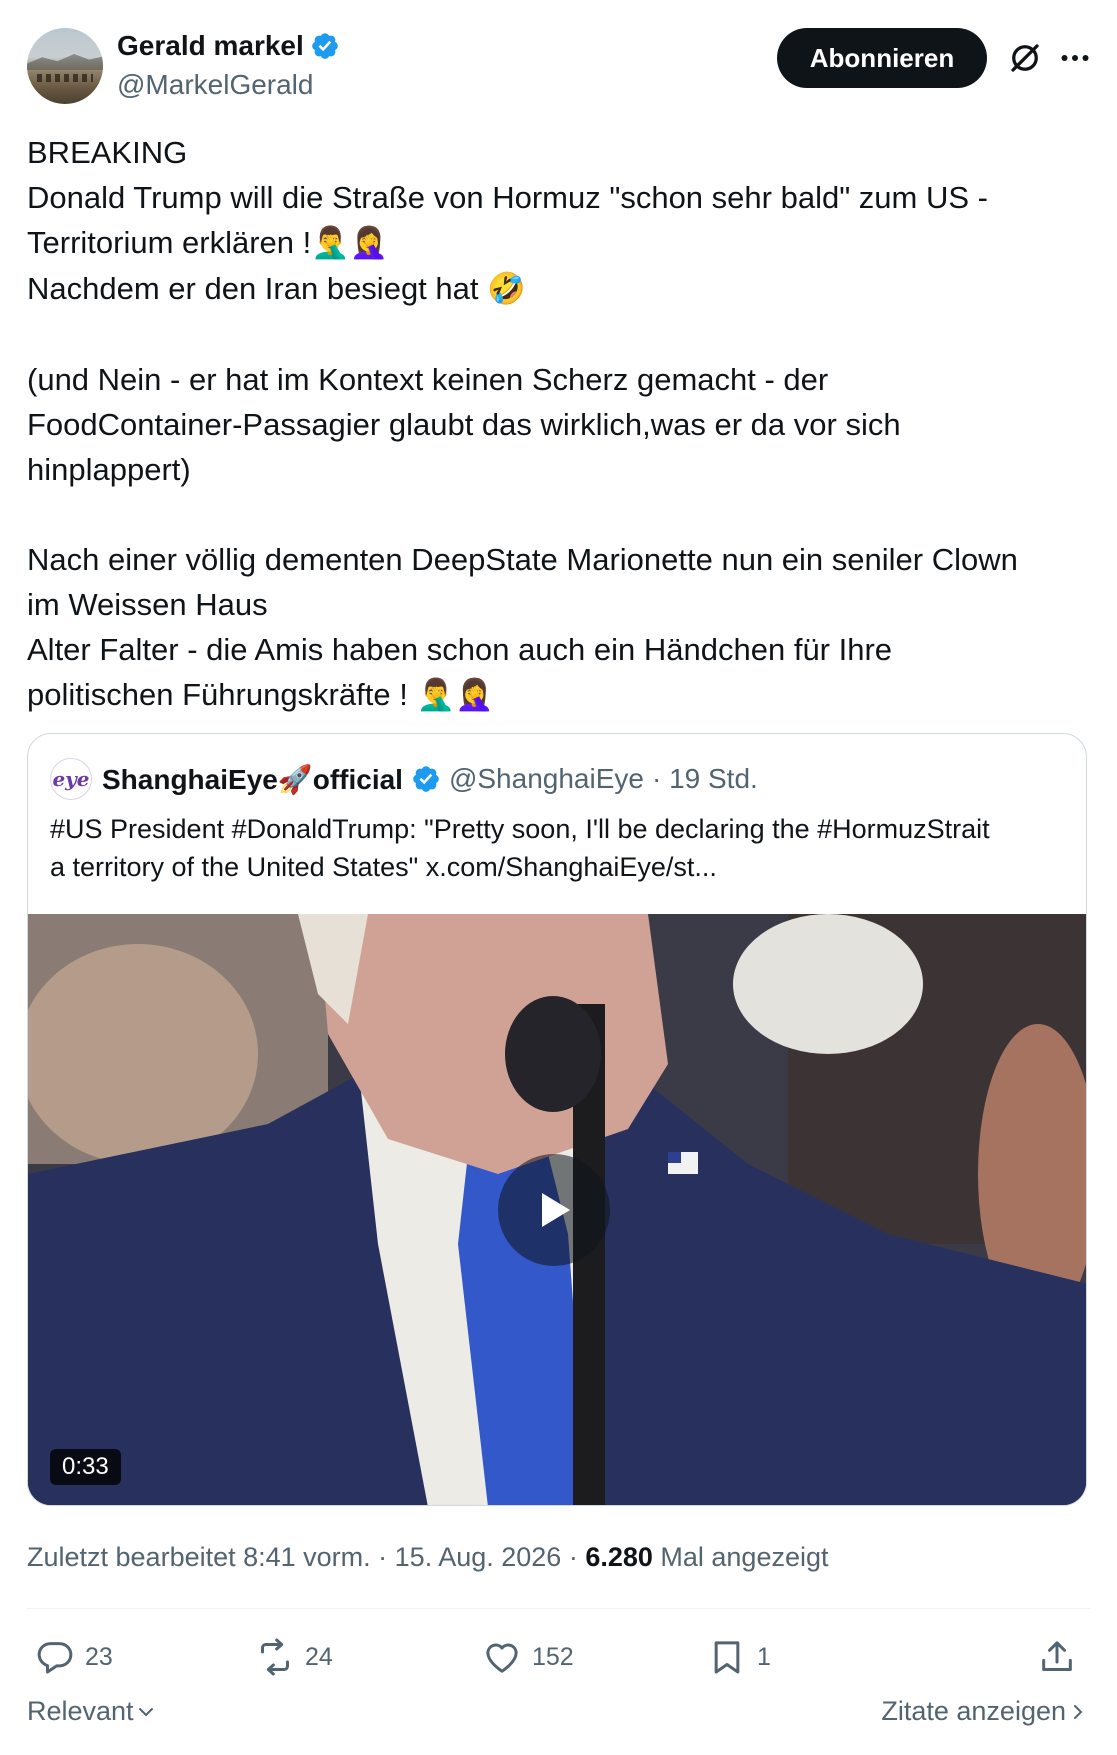 The width and height of the screenshot is (1117, 1755). Describe the element at coordinates (558, 243) in the screenshot. I see `tweet-line: Territorium erklären !🤦‍♂️🤦‍♀️` at that location.